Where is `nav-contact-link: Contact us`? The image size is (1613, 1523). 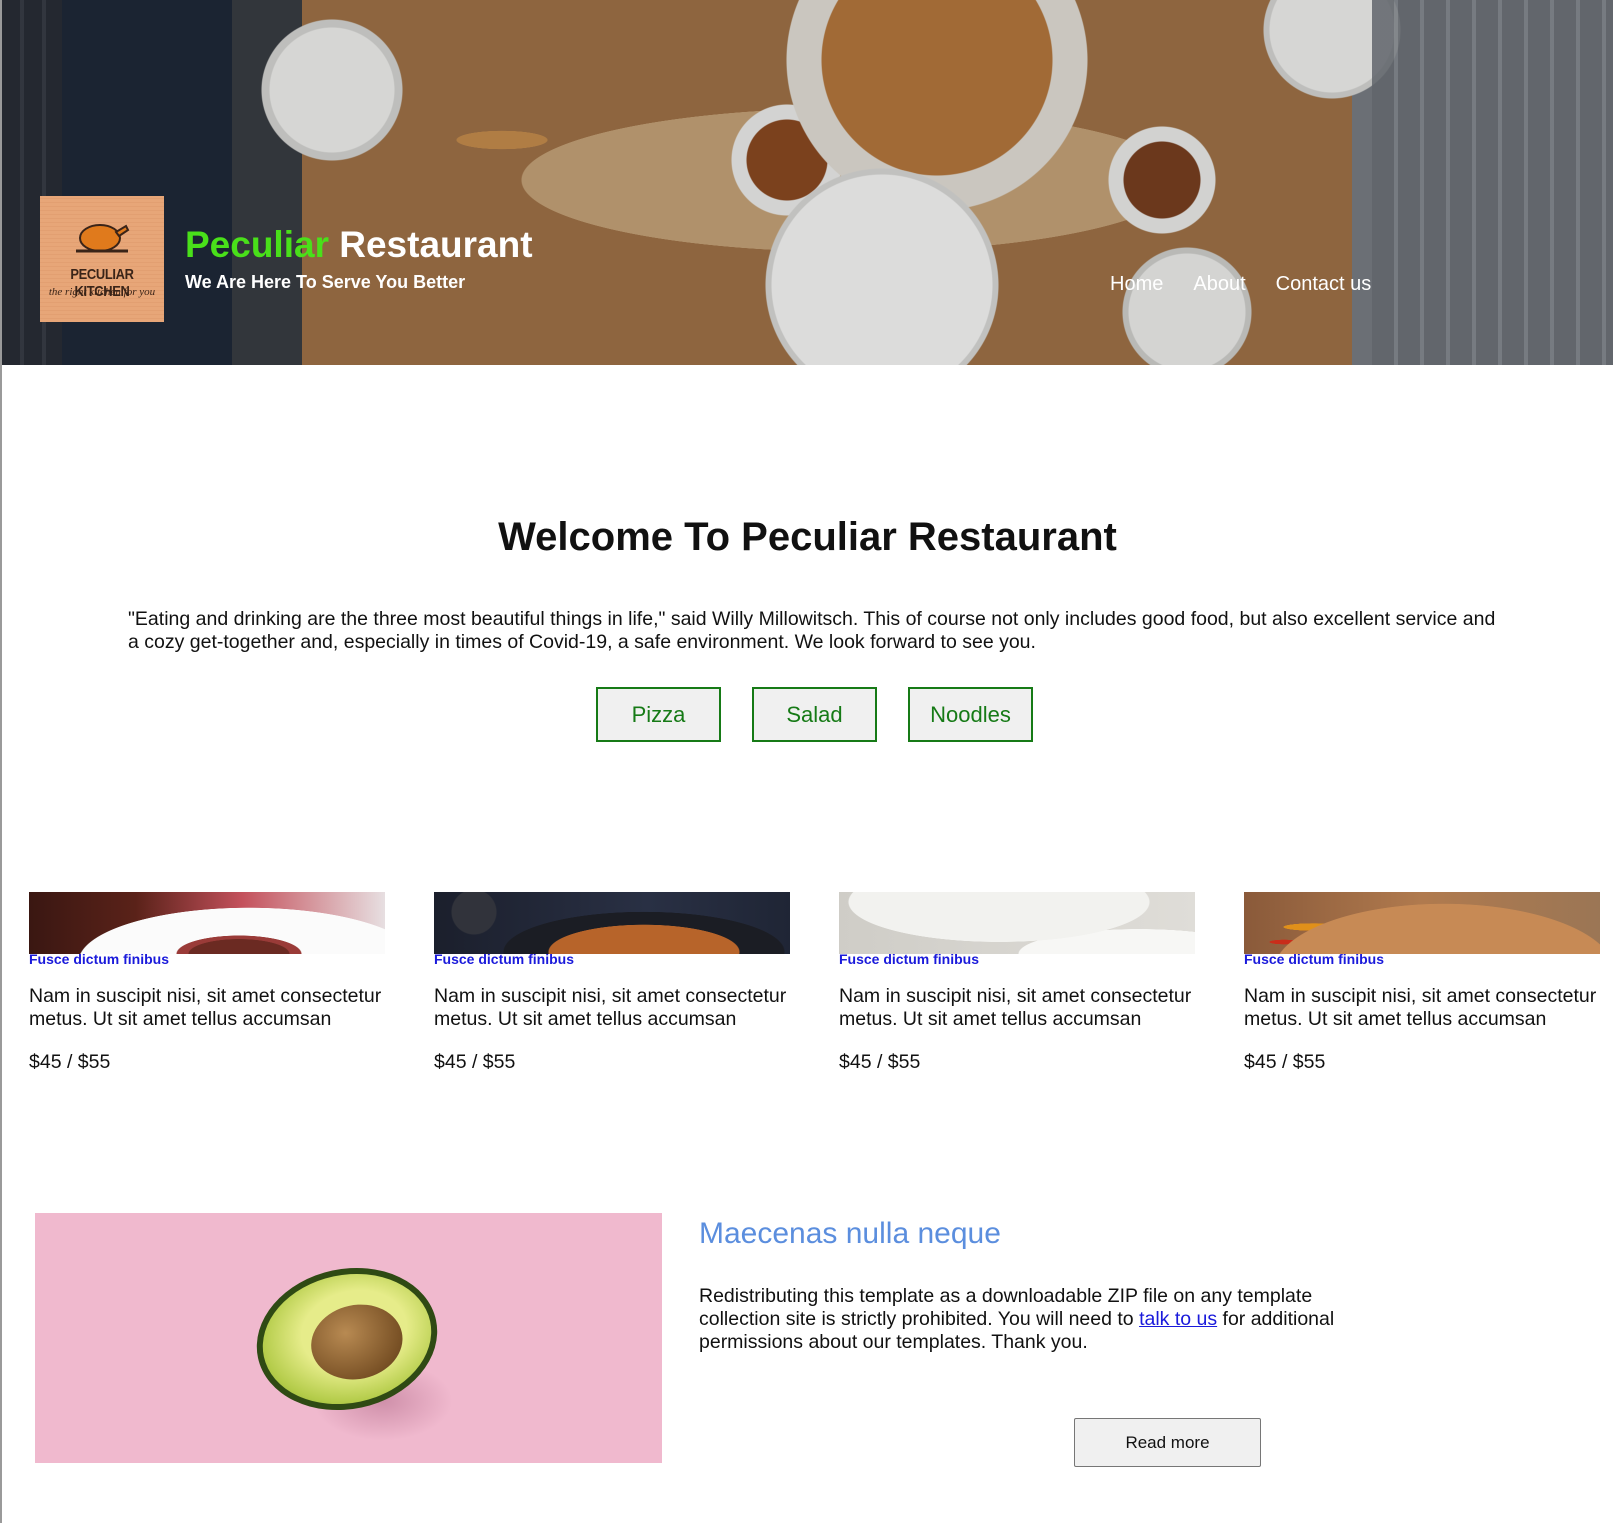 nav-contact-link: Contact us is located at coordinates (1324, 284).